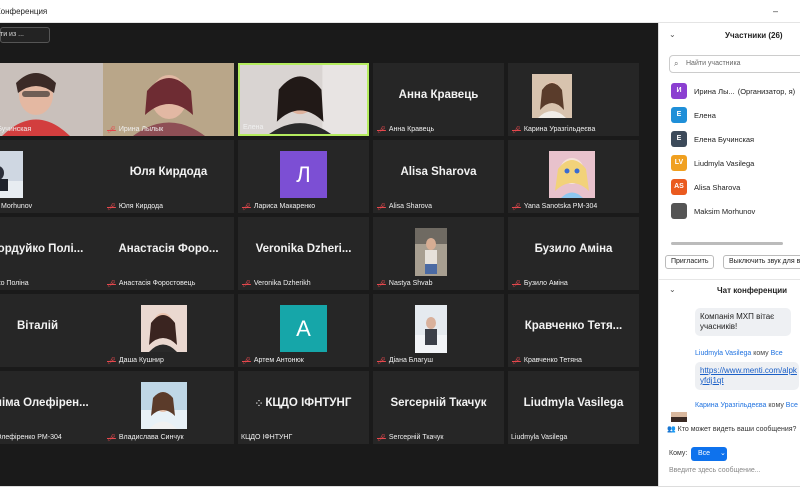  Describe the element at coordinates (704, 453) in the screenshot. I see `recipient-select-value: Все` at that location.